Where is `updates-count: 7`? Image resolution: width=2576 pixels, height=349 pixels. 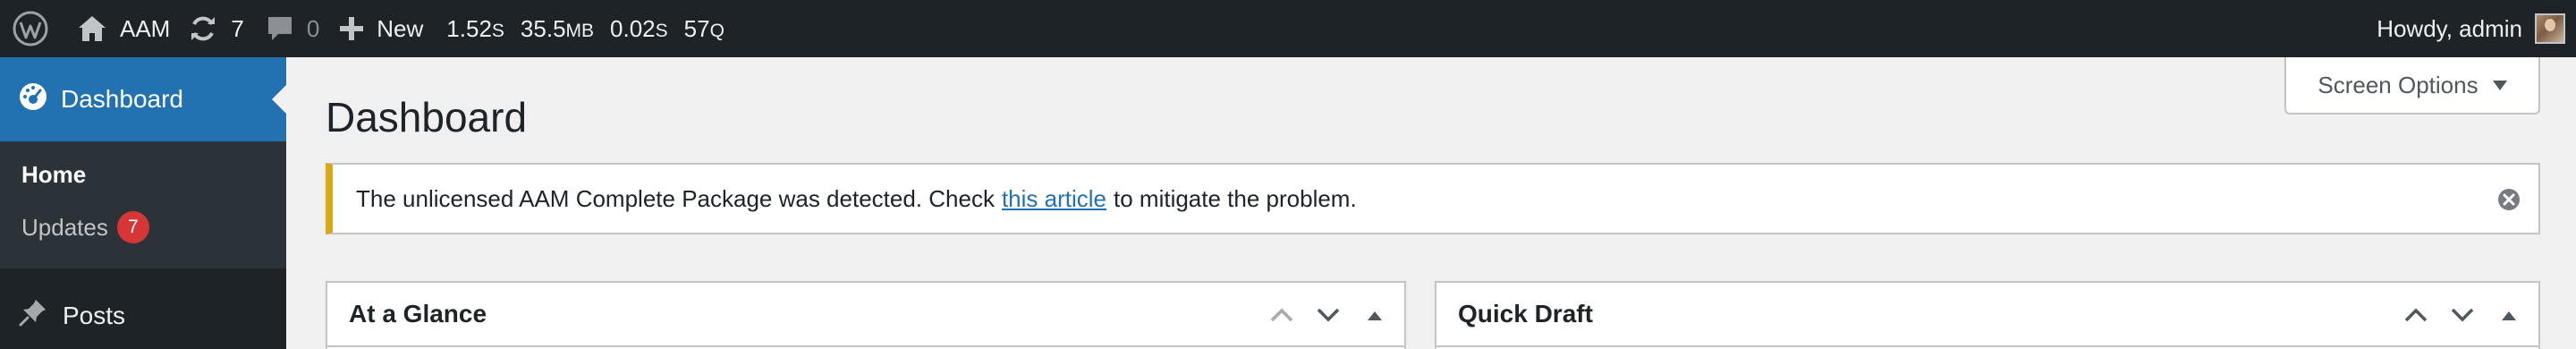 updates-count: 7 is located at coordinates (237, 28).